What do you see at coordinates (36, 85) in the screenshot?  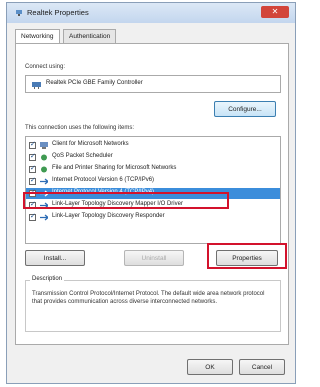 I see `network-adapter-icon` at bounding box center [36, 85].